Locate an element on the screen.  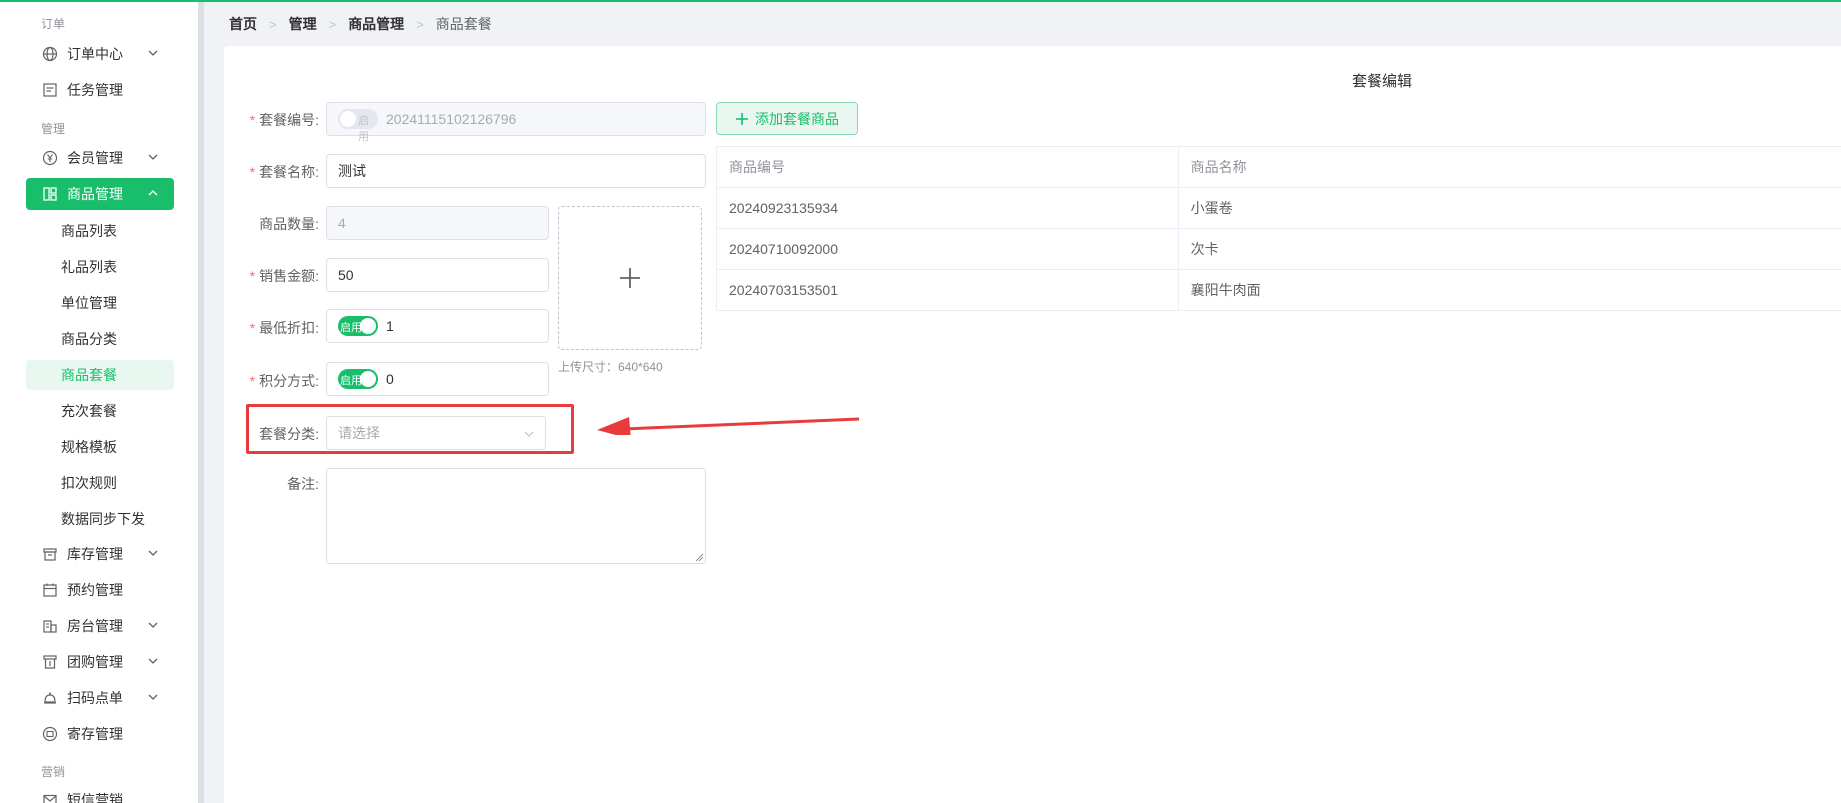
sidebar-item-sms-marketing: 短信营销 is located at coordinates (100, 793).